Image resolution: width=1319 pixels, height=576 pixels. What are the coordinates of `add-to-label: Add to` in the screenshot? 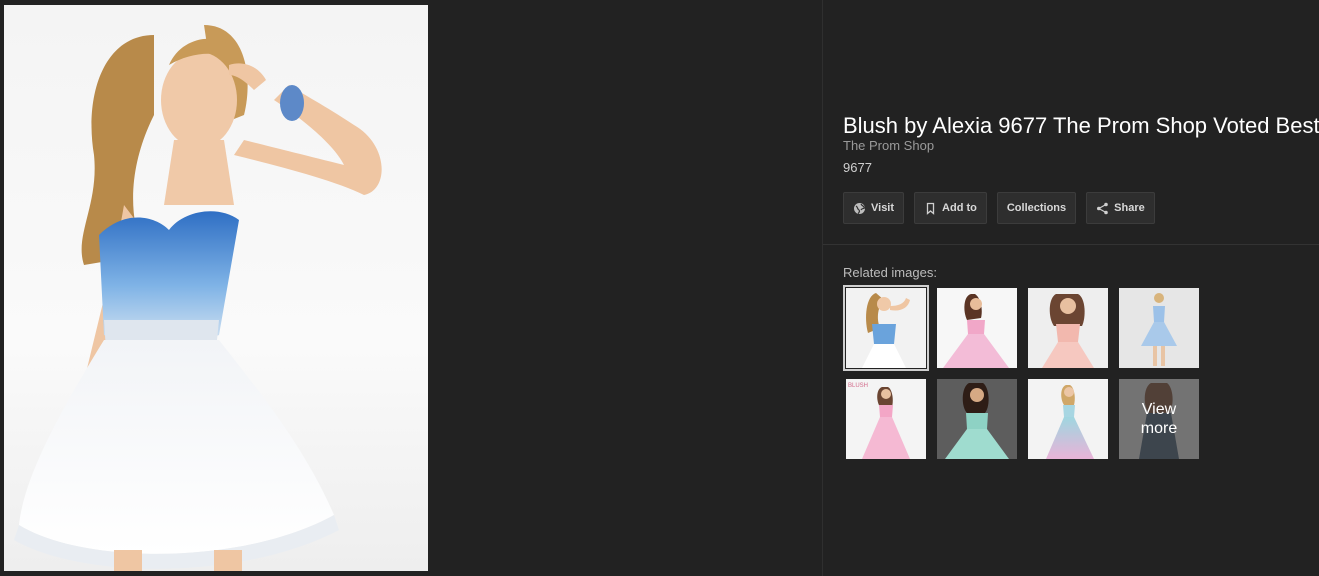 It's located at (959, 208).